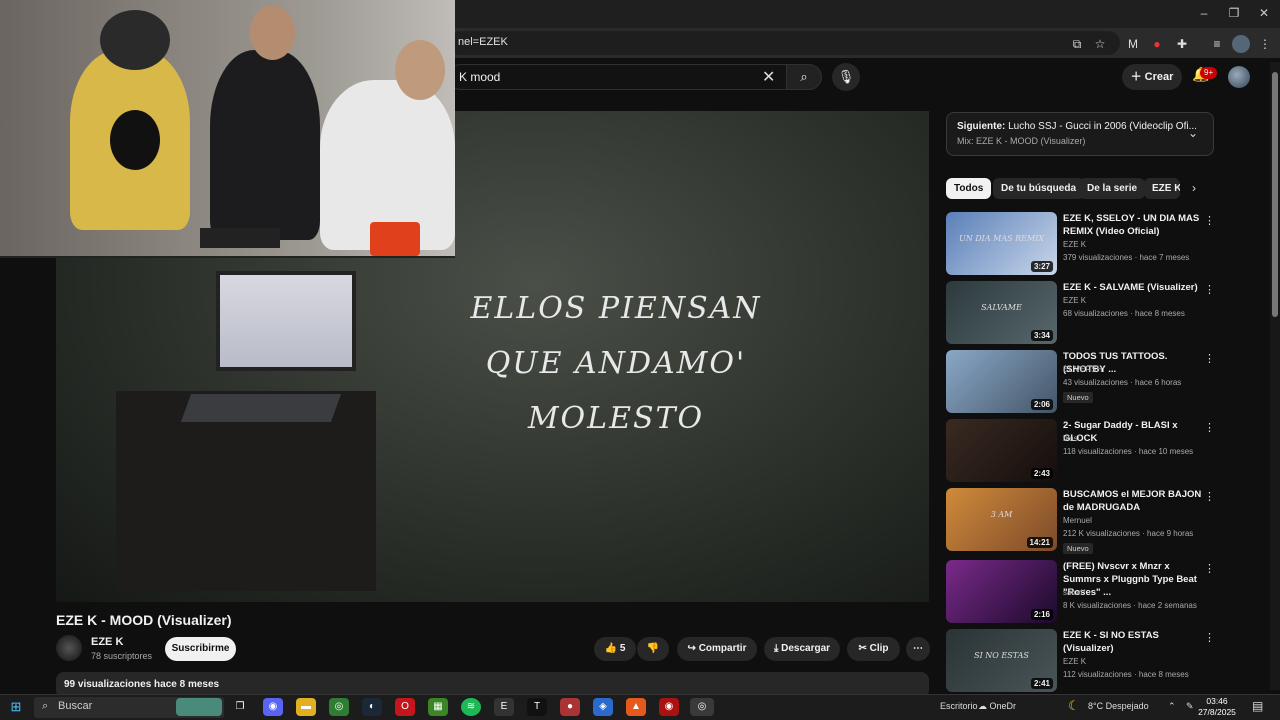  Describe the element at coordinates (653, 649) in the screenshot. I see `dislike-button: 👎` at that location.